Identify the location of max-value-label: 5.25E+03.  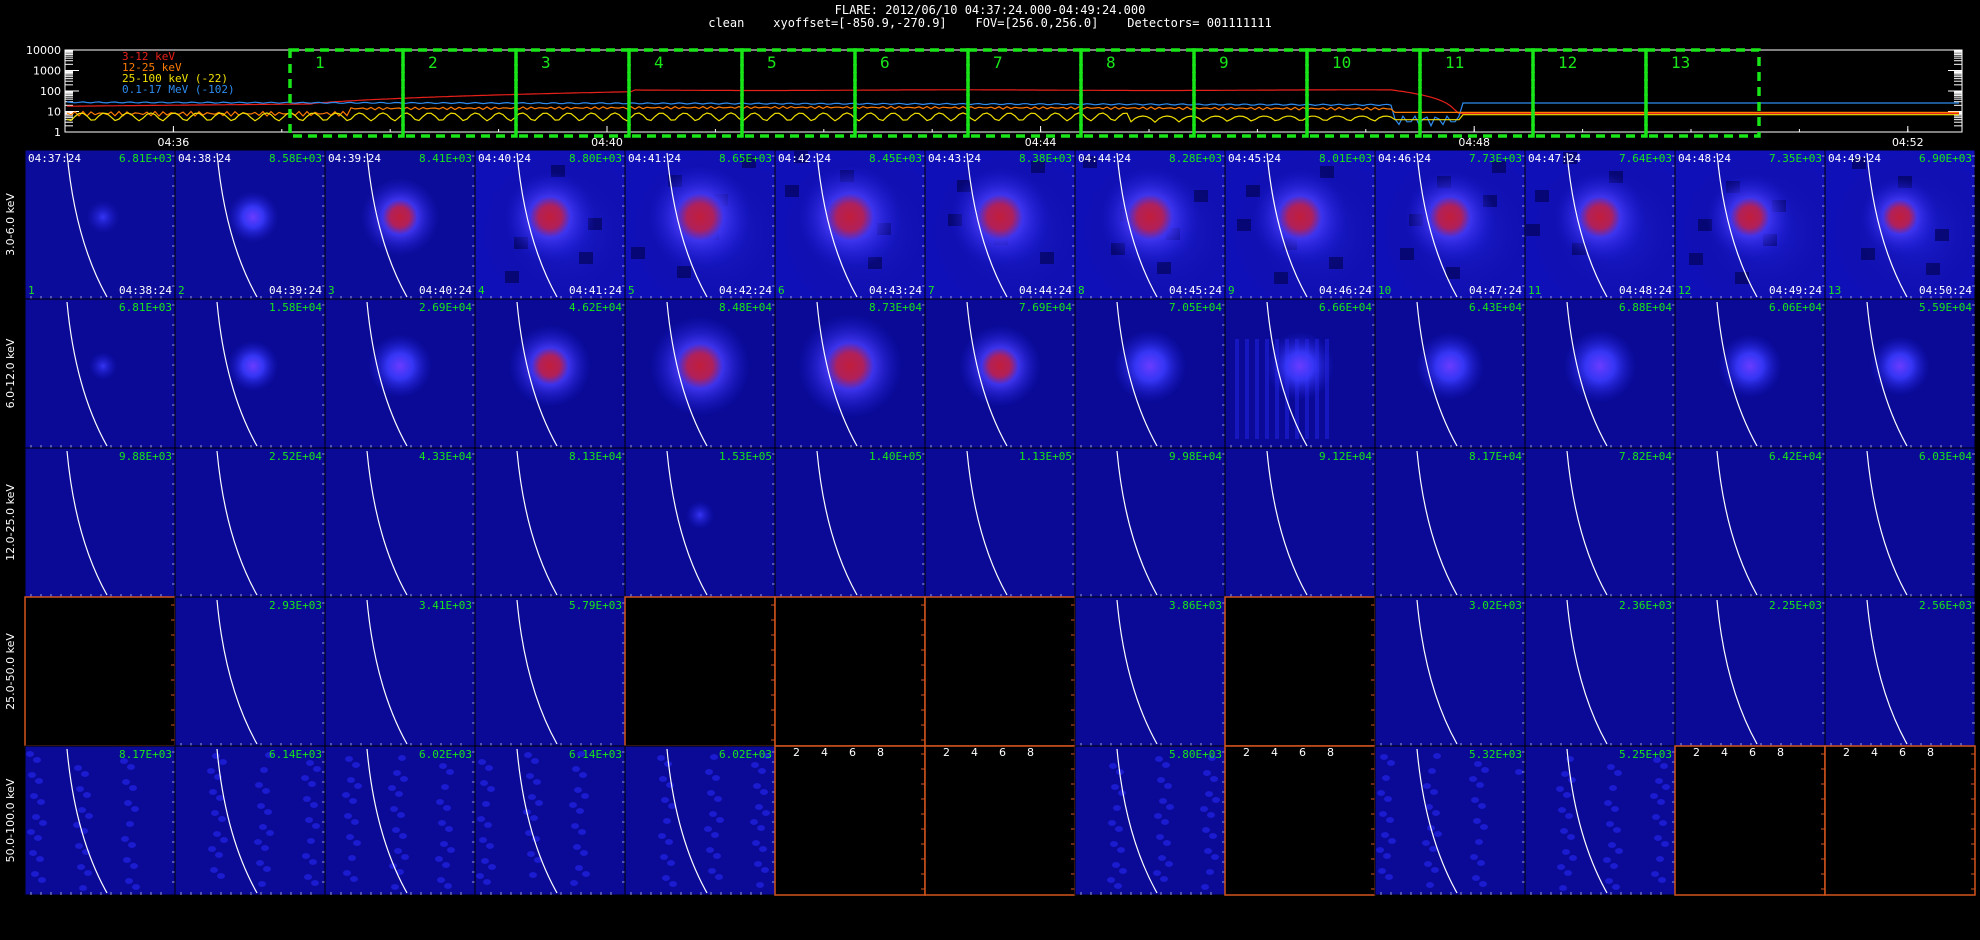
(1645, 754).